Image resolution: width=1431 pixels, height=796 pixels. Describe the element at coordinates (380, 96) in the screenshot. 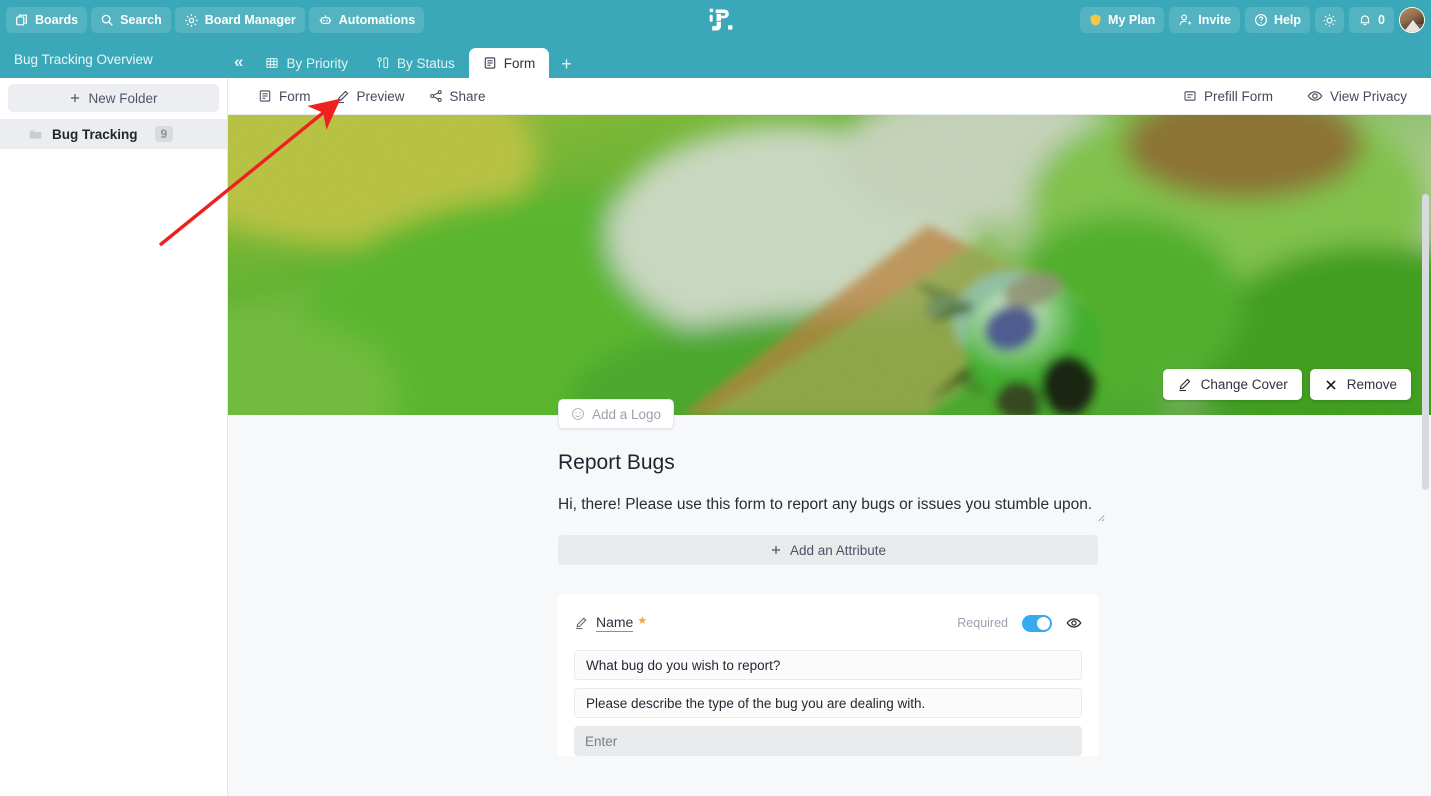

I see `preview-label: Preview` at that location.